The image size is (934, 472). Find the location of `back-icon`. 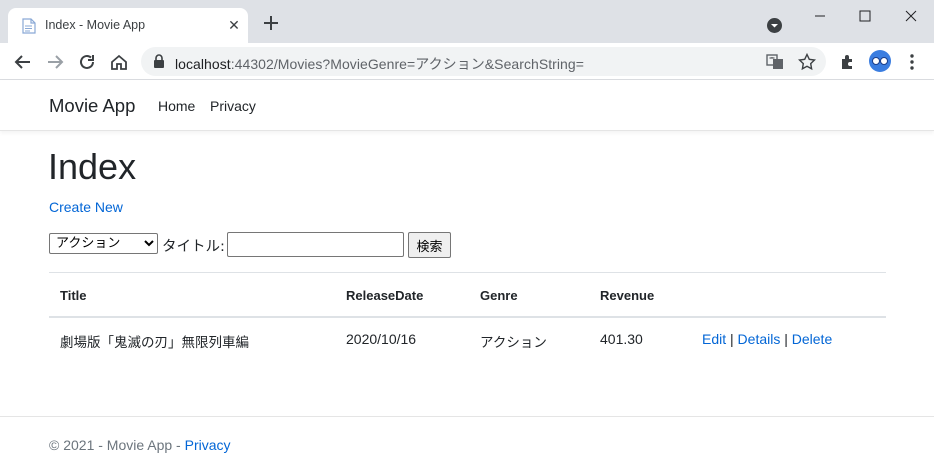

back-icon is located at coordinates (23, 62).